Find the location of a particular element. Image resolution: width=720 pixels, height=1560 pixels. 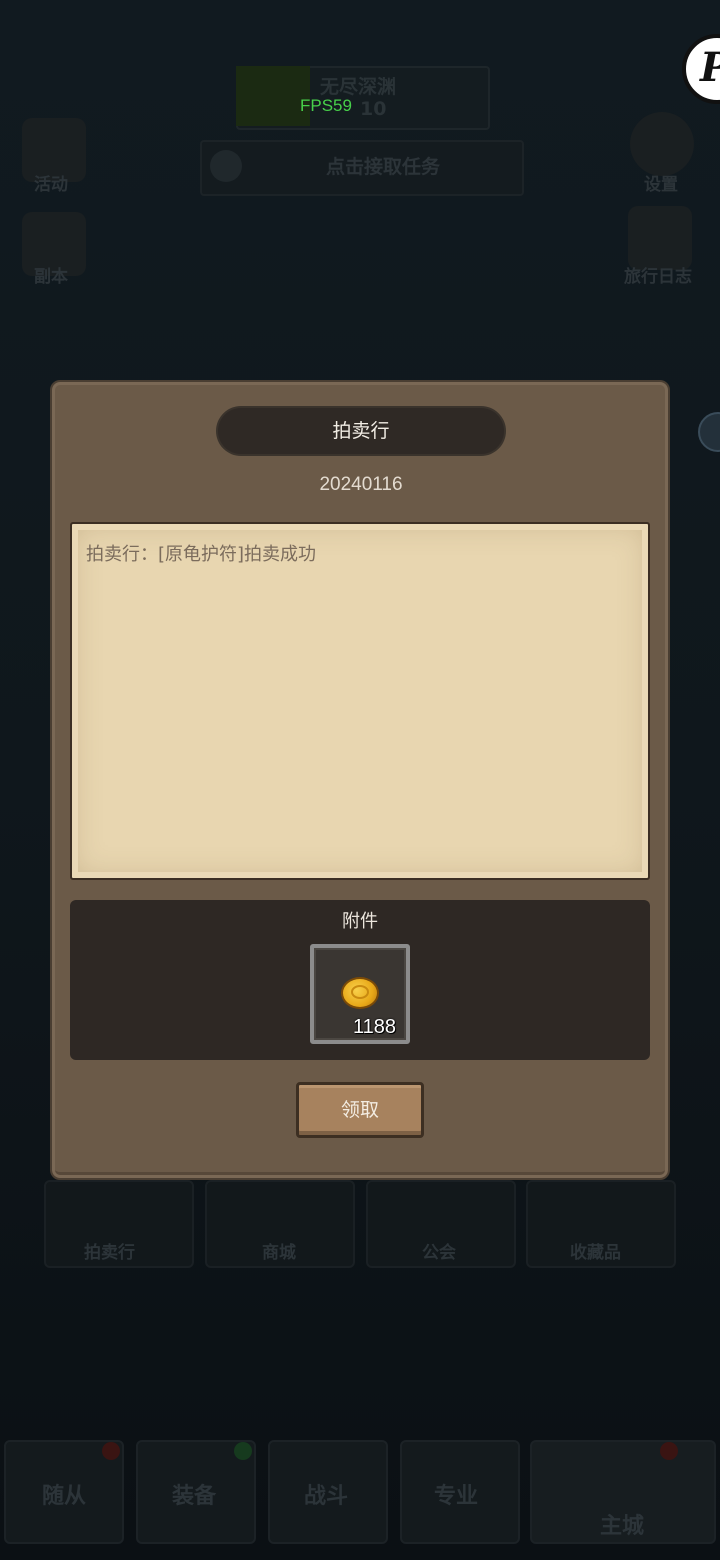

travel-log-label: 旅行日志 is located at coordinates (658, 277).